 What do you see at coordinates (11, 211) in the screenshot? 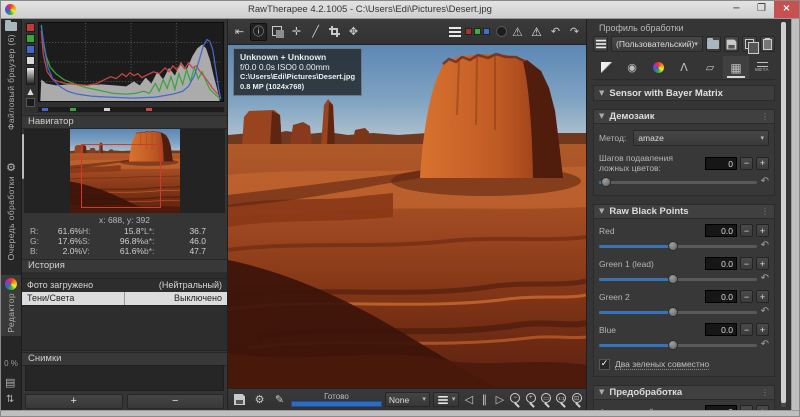
I see `tab-queue: ⚙ Очередь обработки` at bounding box center [11, 211].